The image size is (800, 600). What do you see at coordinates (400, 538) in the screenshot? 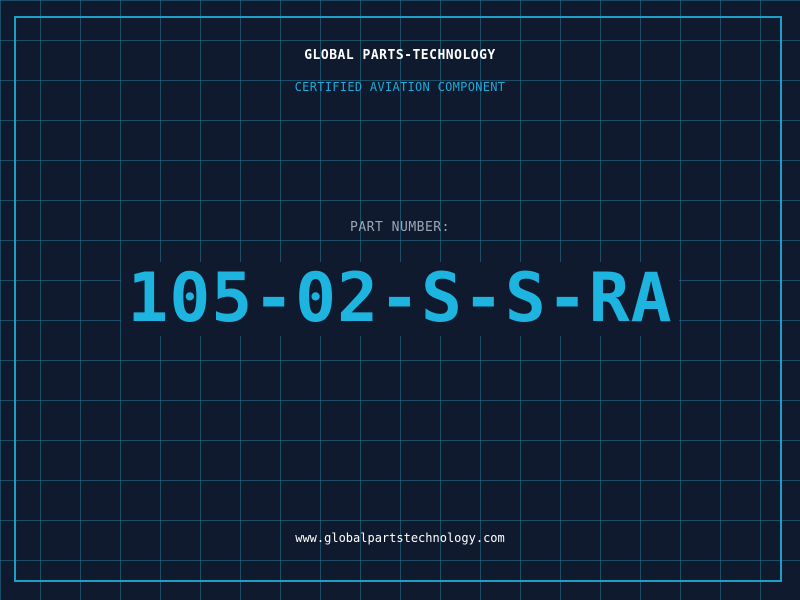
I see `website-url: www.globalpartstechnology.com` at bounding box center [400, 538].